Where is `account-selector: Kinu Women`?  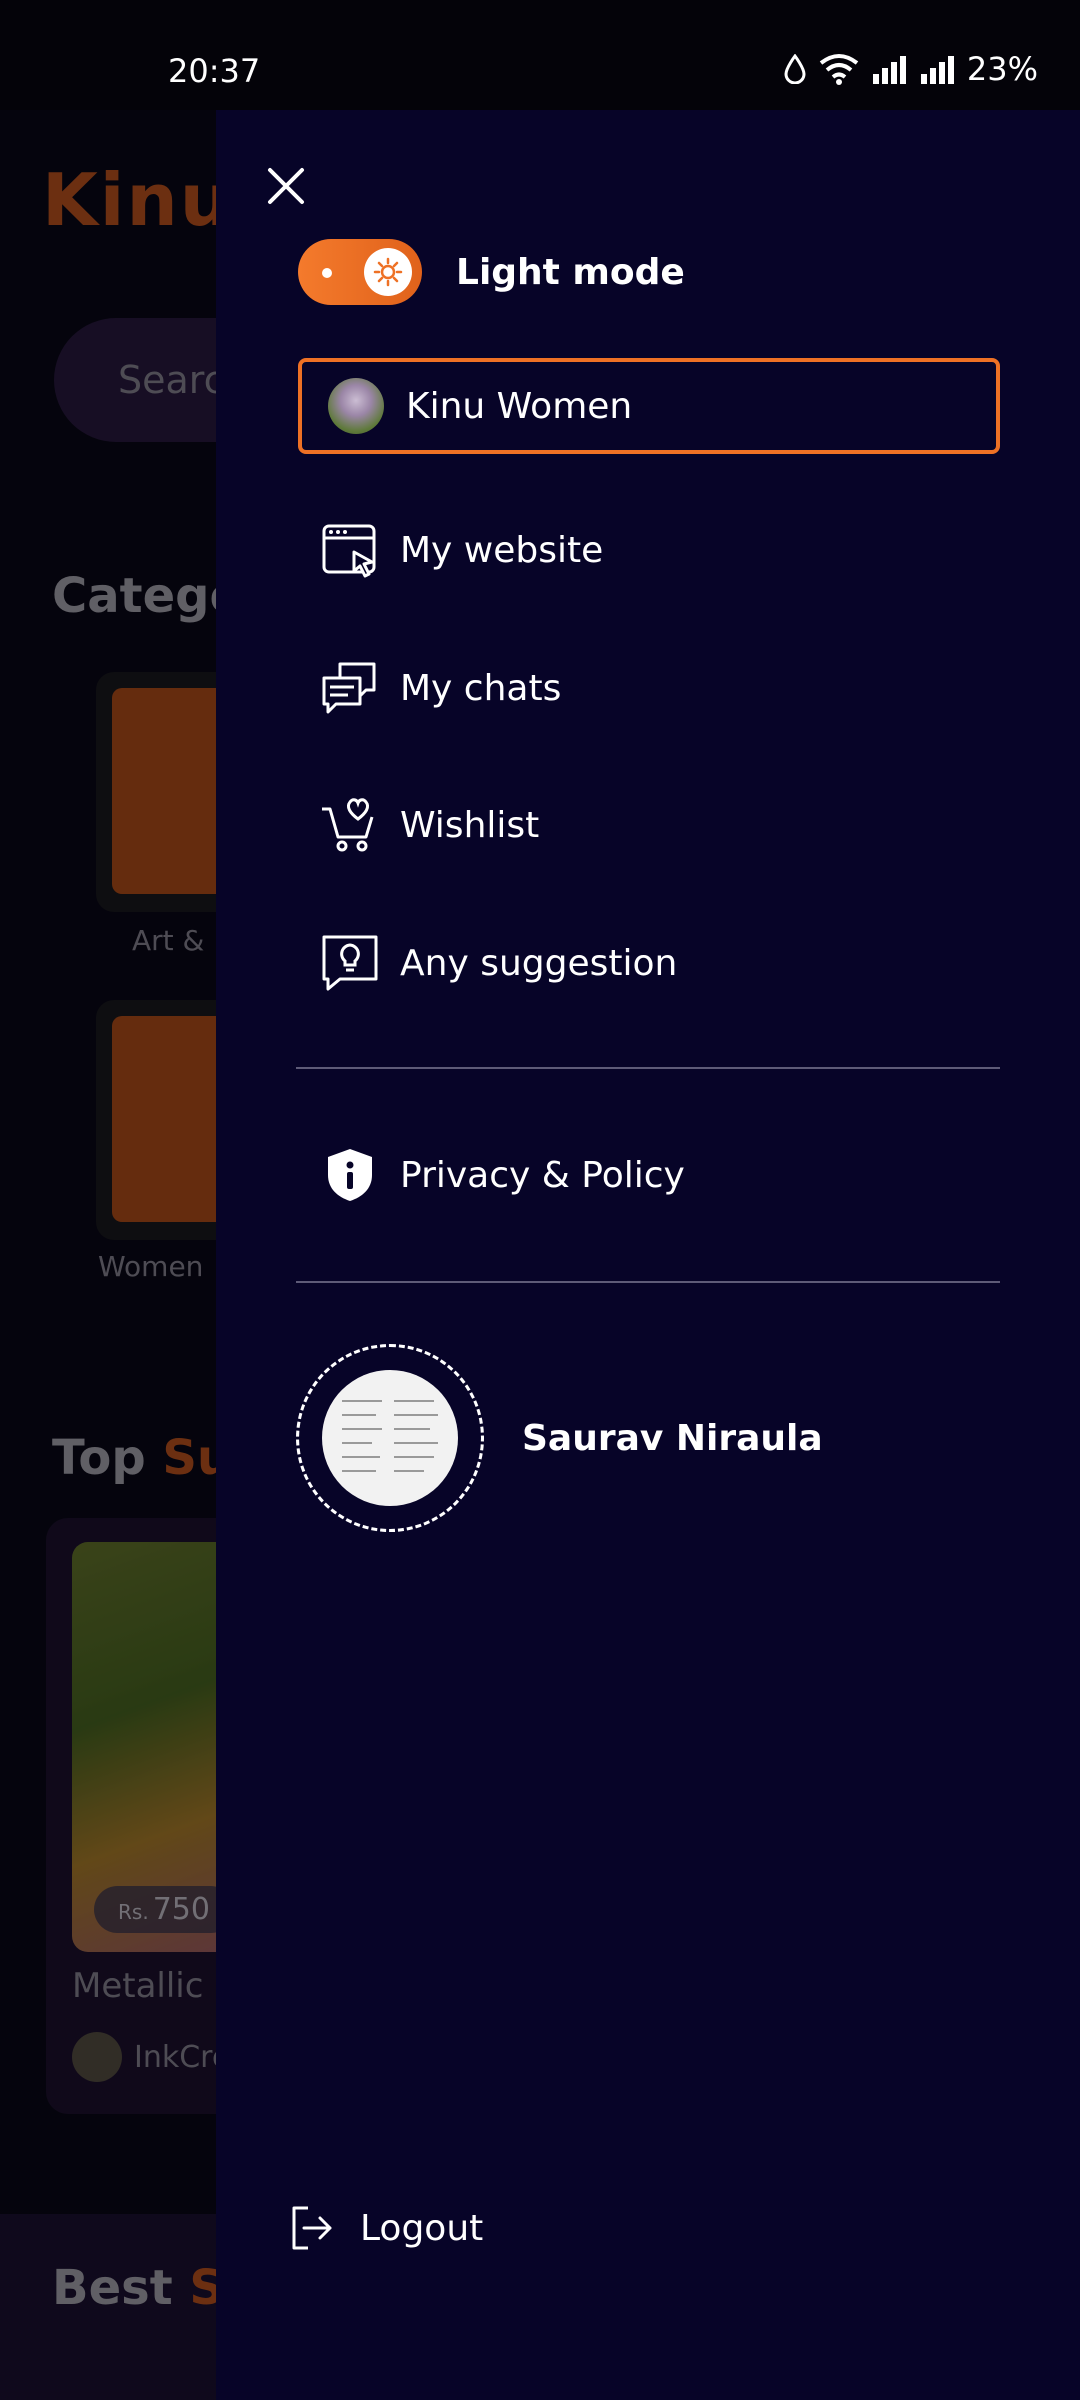 account-selector: Kinu Women is located at coordinates (649, 406).